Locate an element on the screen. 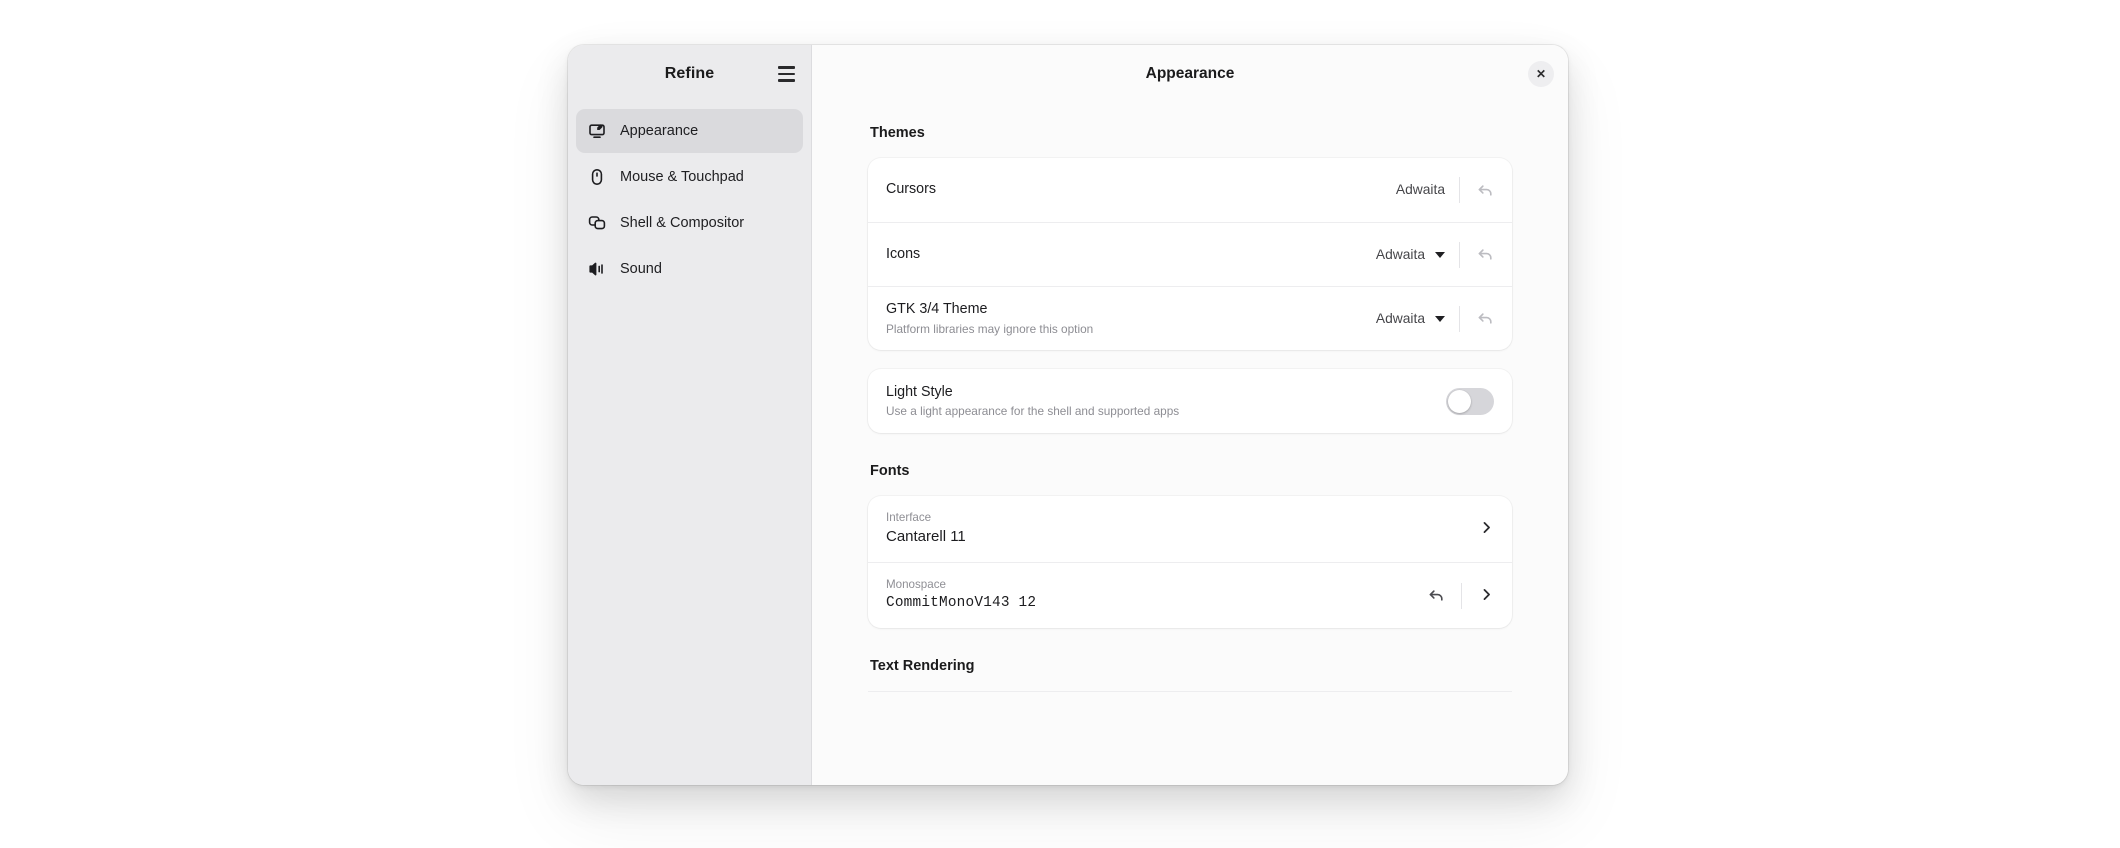  gtk-theme-dropdown: Adwaita is located at coordinates (1413, 318).